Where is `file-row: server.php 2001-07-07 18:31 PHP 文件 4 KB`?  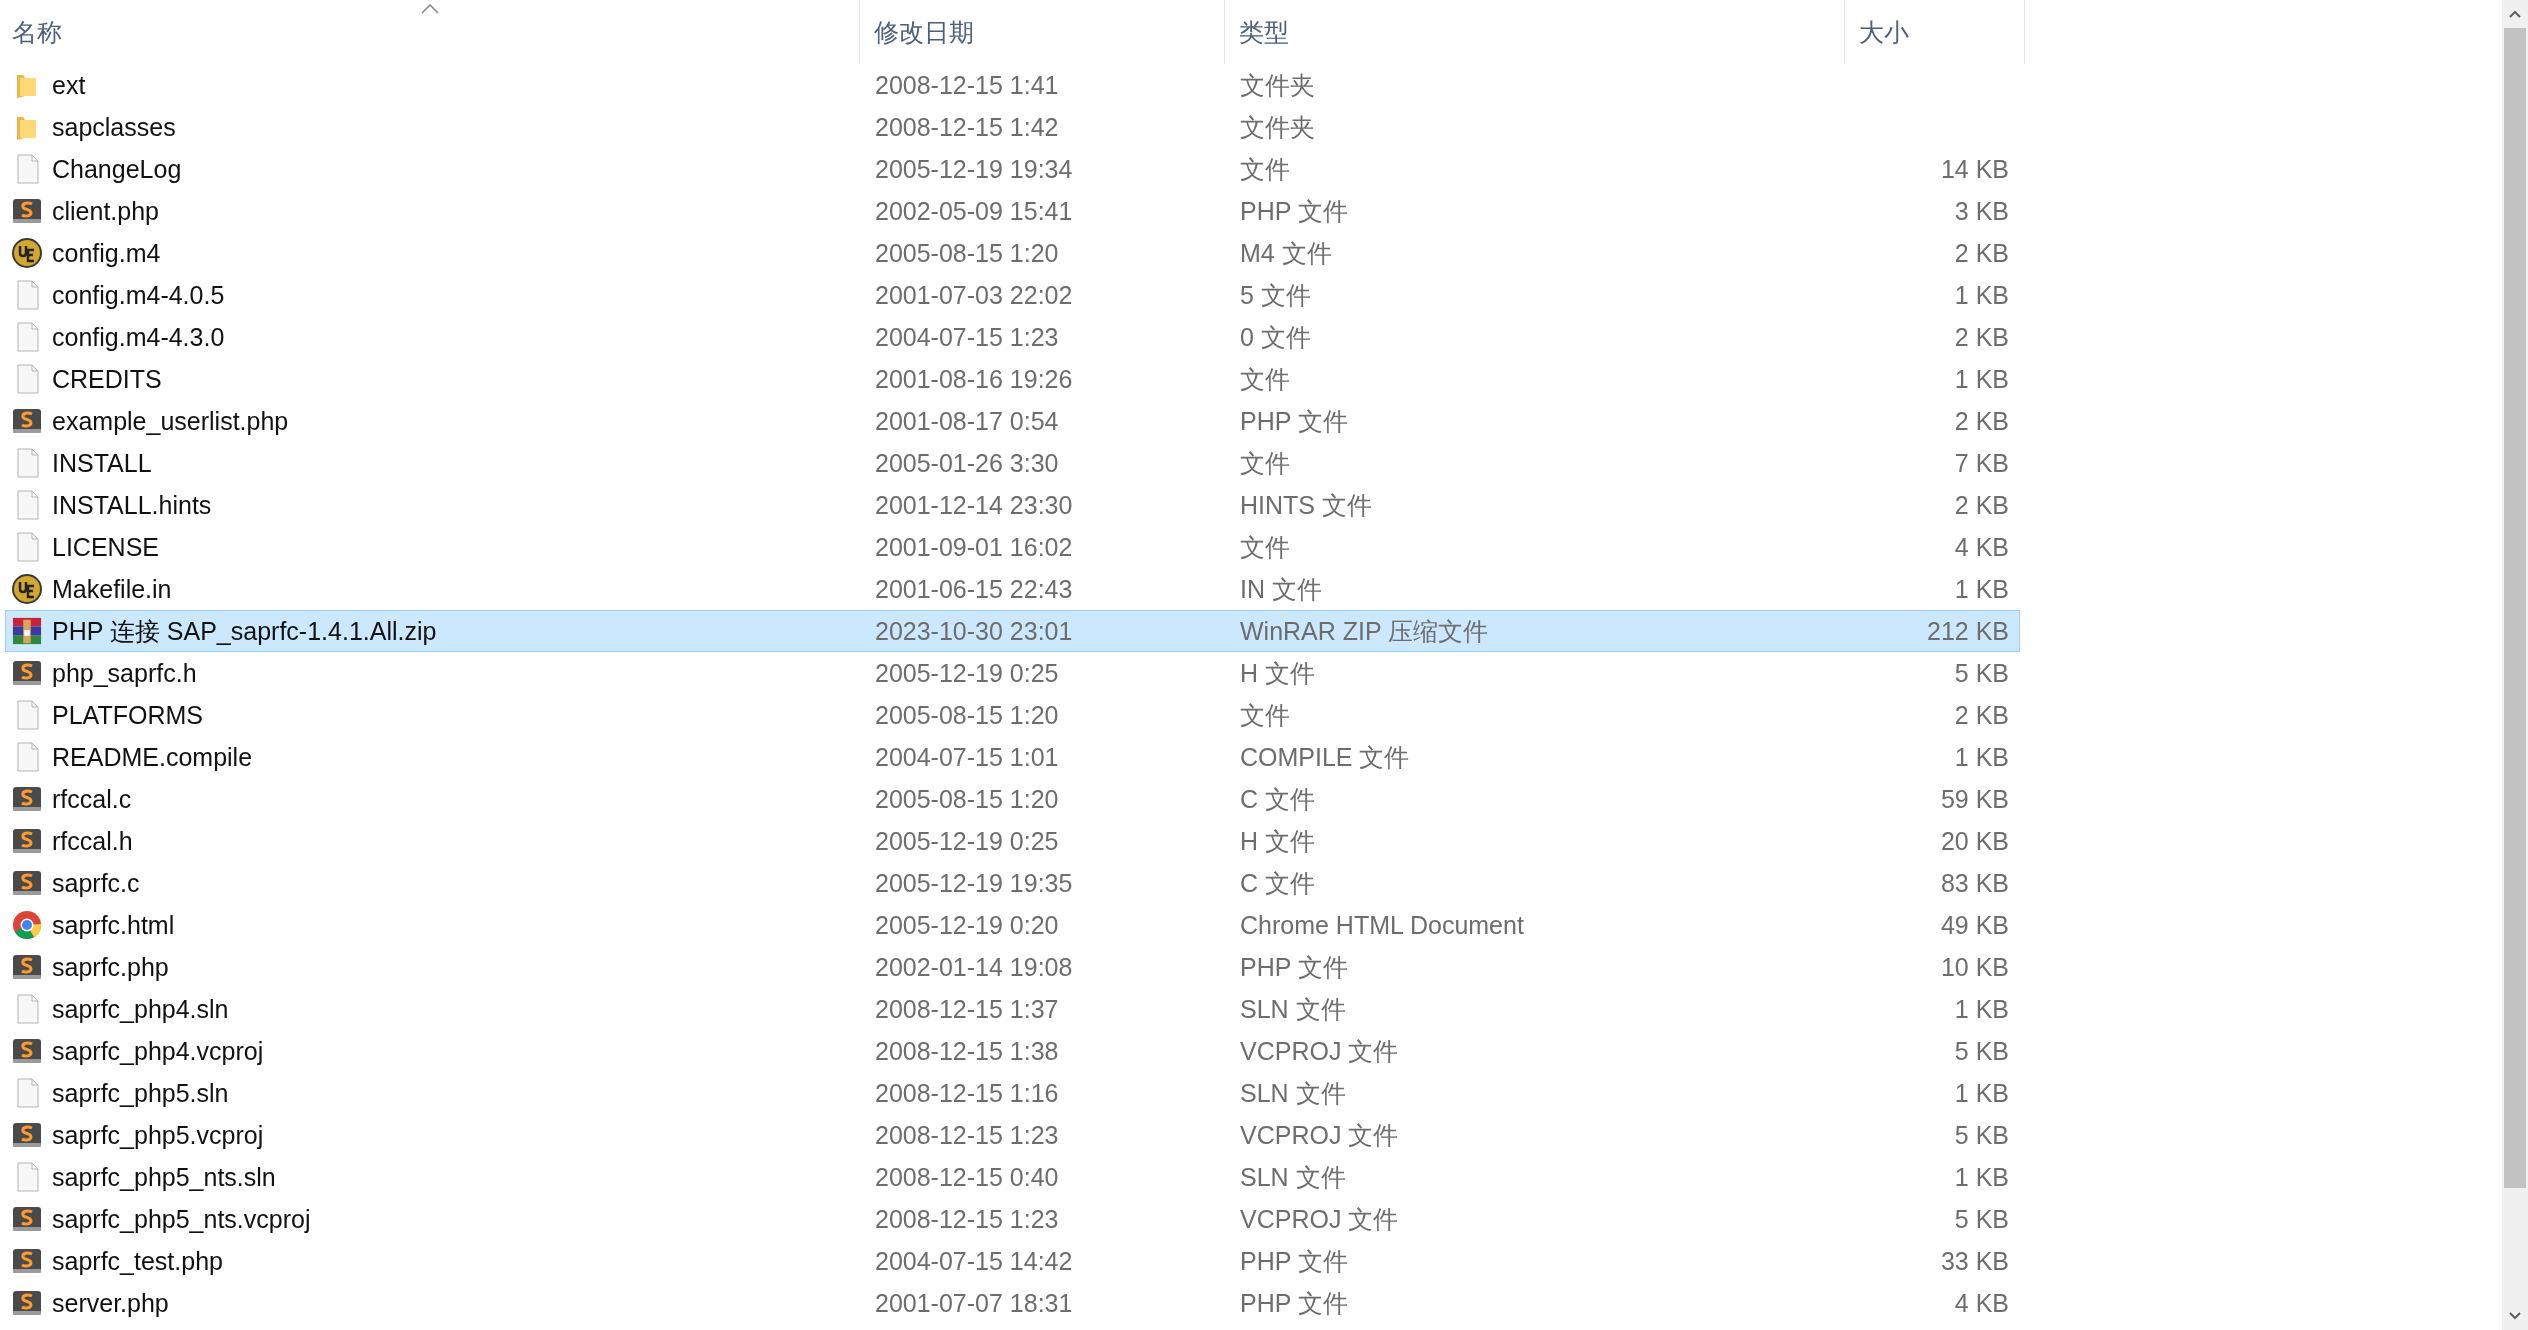 file-row: server.php 2001-07-07 18:31 PHP 文件 4 KB is located at coordinates (1012, 1303).